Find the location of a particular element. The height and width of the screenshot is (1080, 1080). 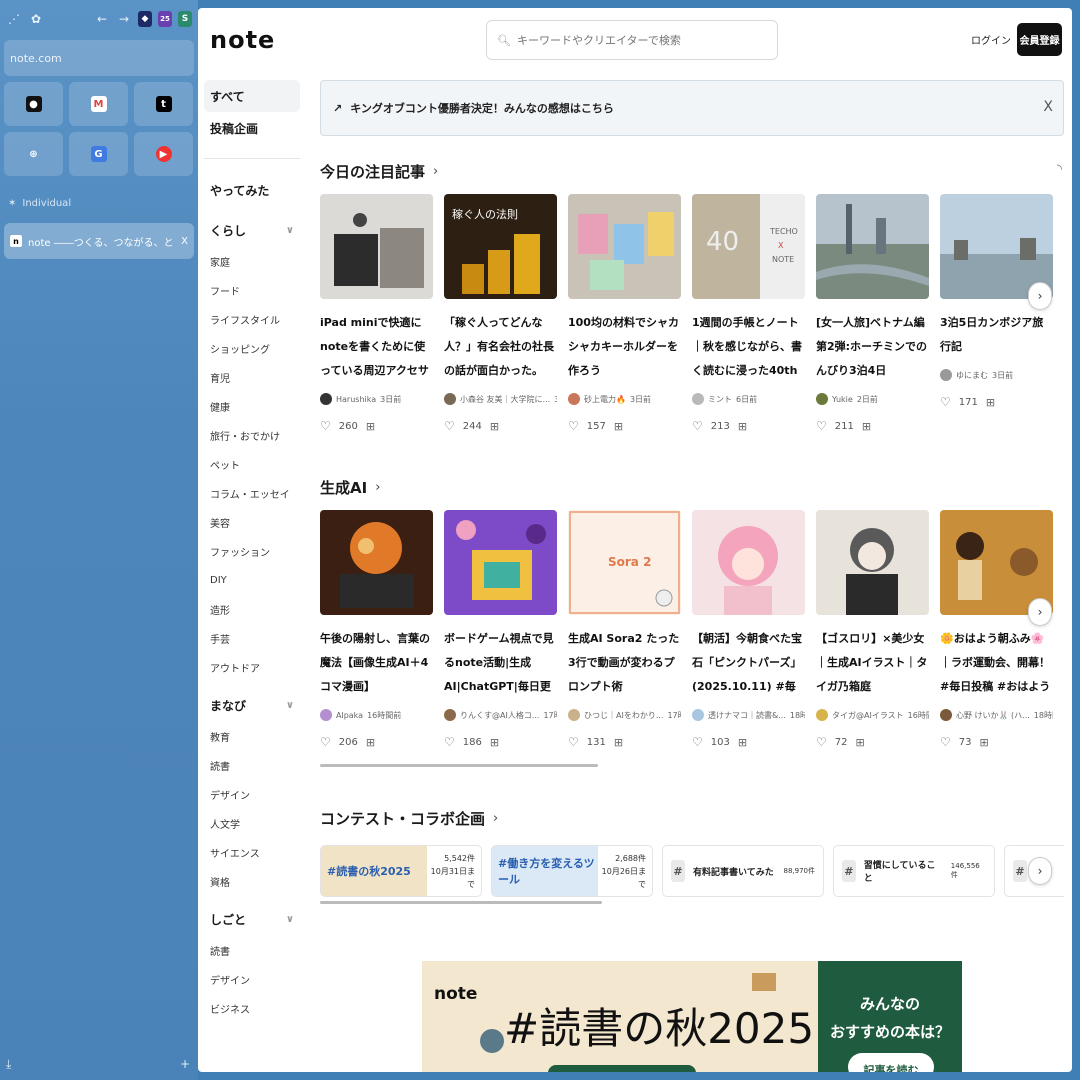

note-logo: note is located at coordinates (242, 40).